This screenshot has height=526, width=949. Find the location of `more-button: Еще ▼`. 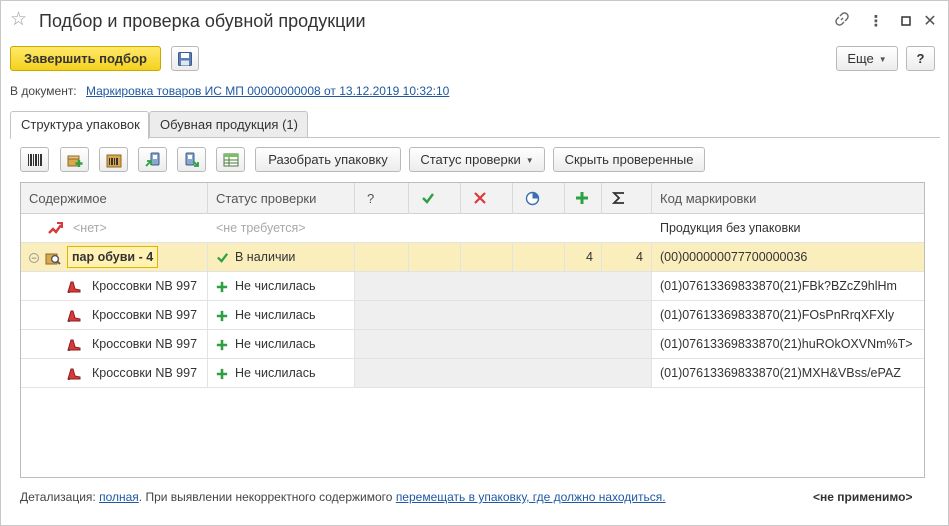

more-button: Еще ▼ is located at coordinates (867, 58).